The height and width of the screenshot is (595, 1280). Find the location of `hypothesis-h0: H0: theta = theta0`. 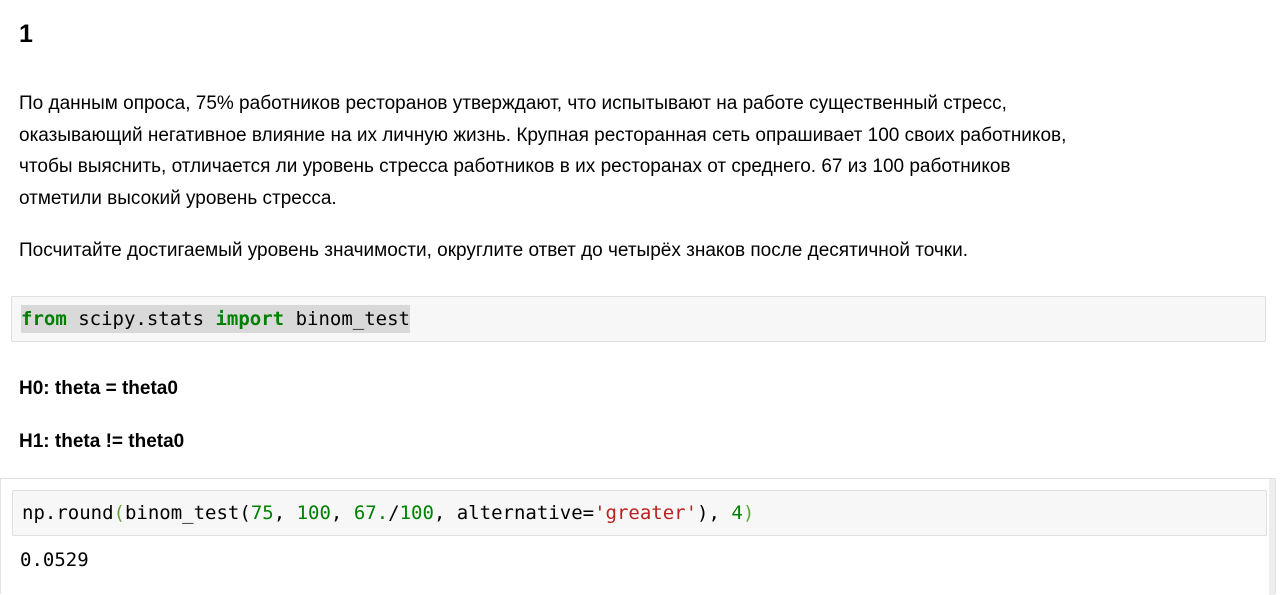

hypothesis-h0: H0: theta = theta0 is located at coordinates (98, 388).